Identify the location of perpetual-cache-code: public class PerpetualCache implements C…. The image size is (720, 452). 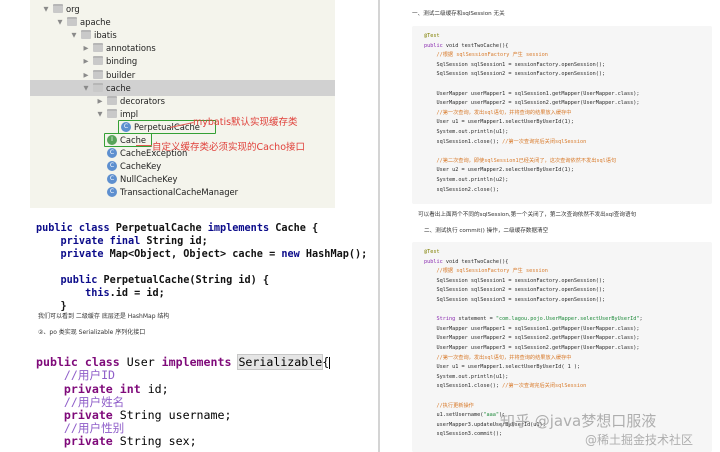
(202, 267).